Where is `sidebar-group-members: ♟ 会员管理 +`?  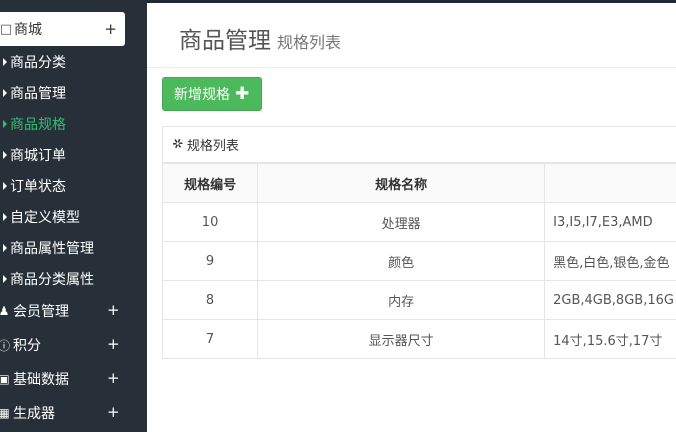
sidebar-group-members: ♟ 会员管理 + is located at coordinates (73, 311).